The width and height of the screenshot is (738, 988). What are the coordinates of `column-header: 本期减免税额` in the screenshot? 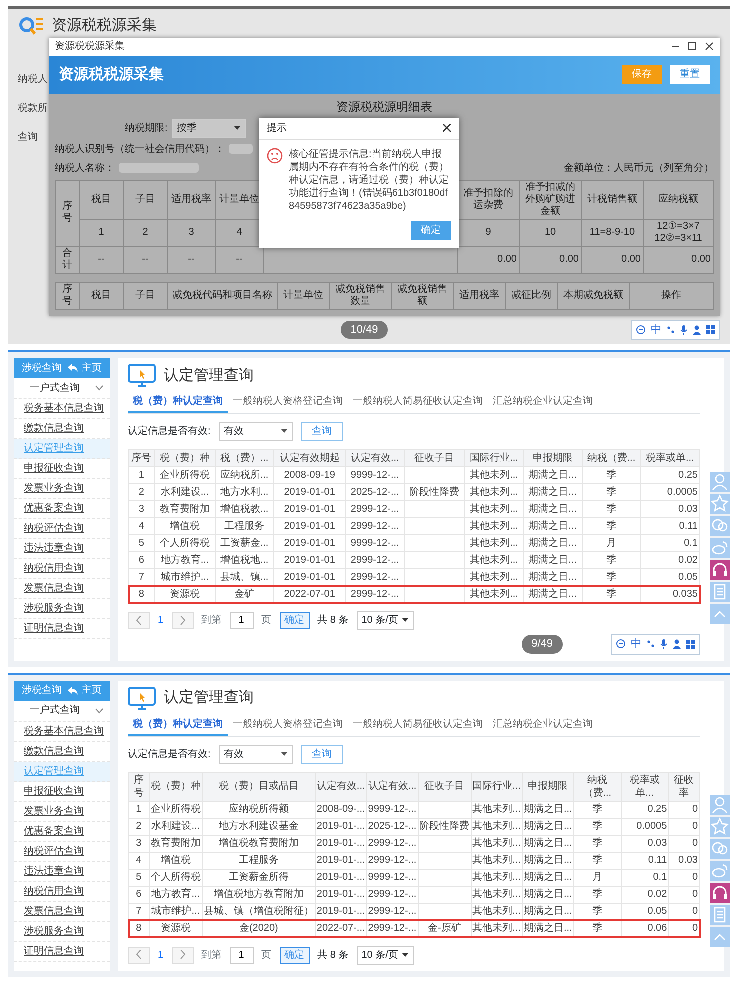 It's located at (594, 295).